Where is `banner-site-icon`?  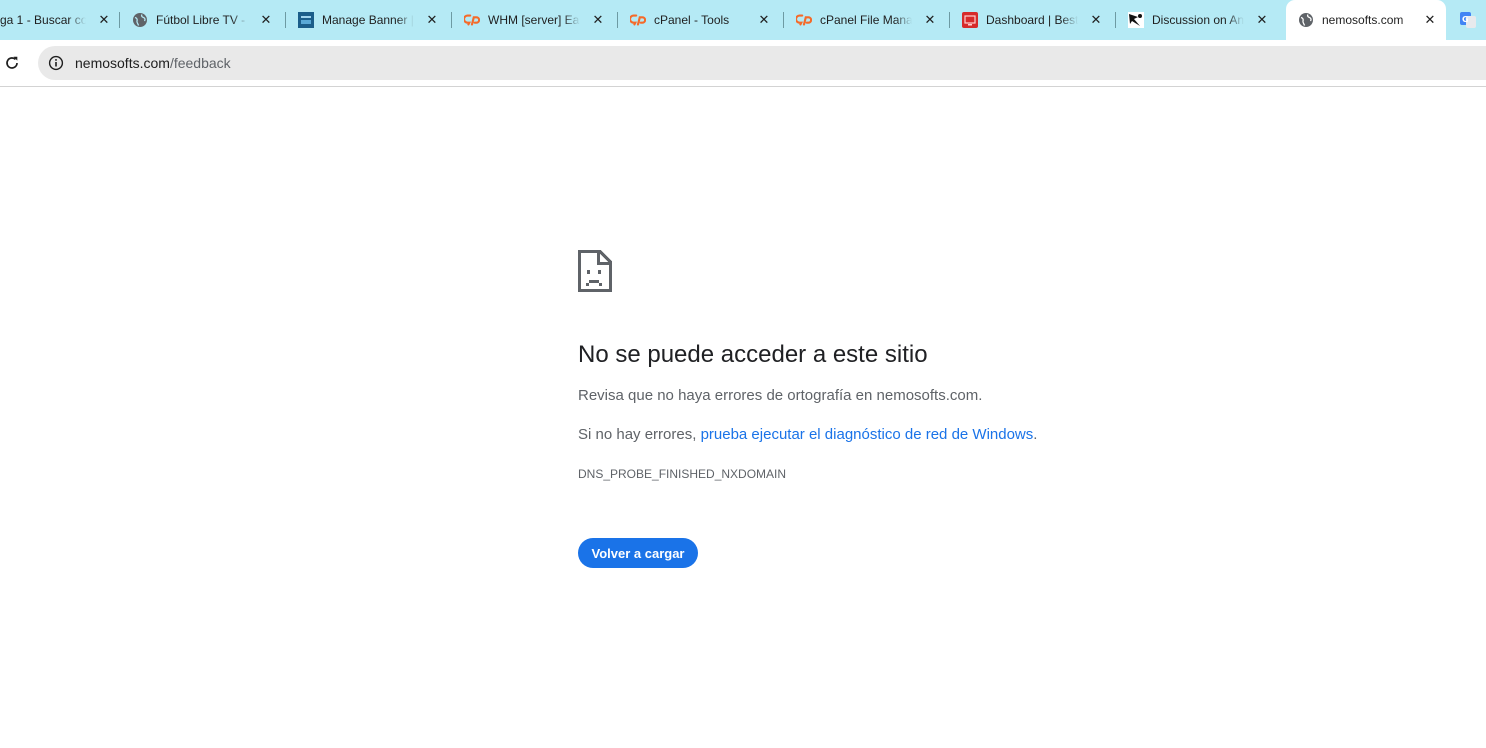 banner-site-icon is located at coordinates (306, 20).